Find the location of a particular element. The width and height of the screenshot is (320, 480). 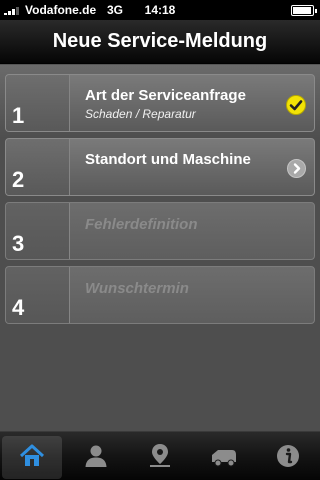

page-title: Neue Service-Meldung is located at coordinates (160, 41).